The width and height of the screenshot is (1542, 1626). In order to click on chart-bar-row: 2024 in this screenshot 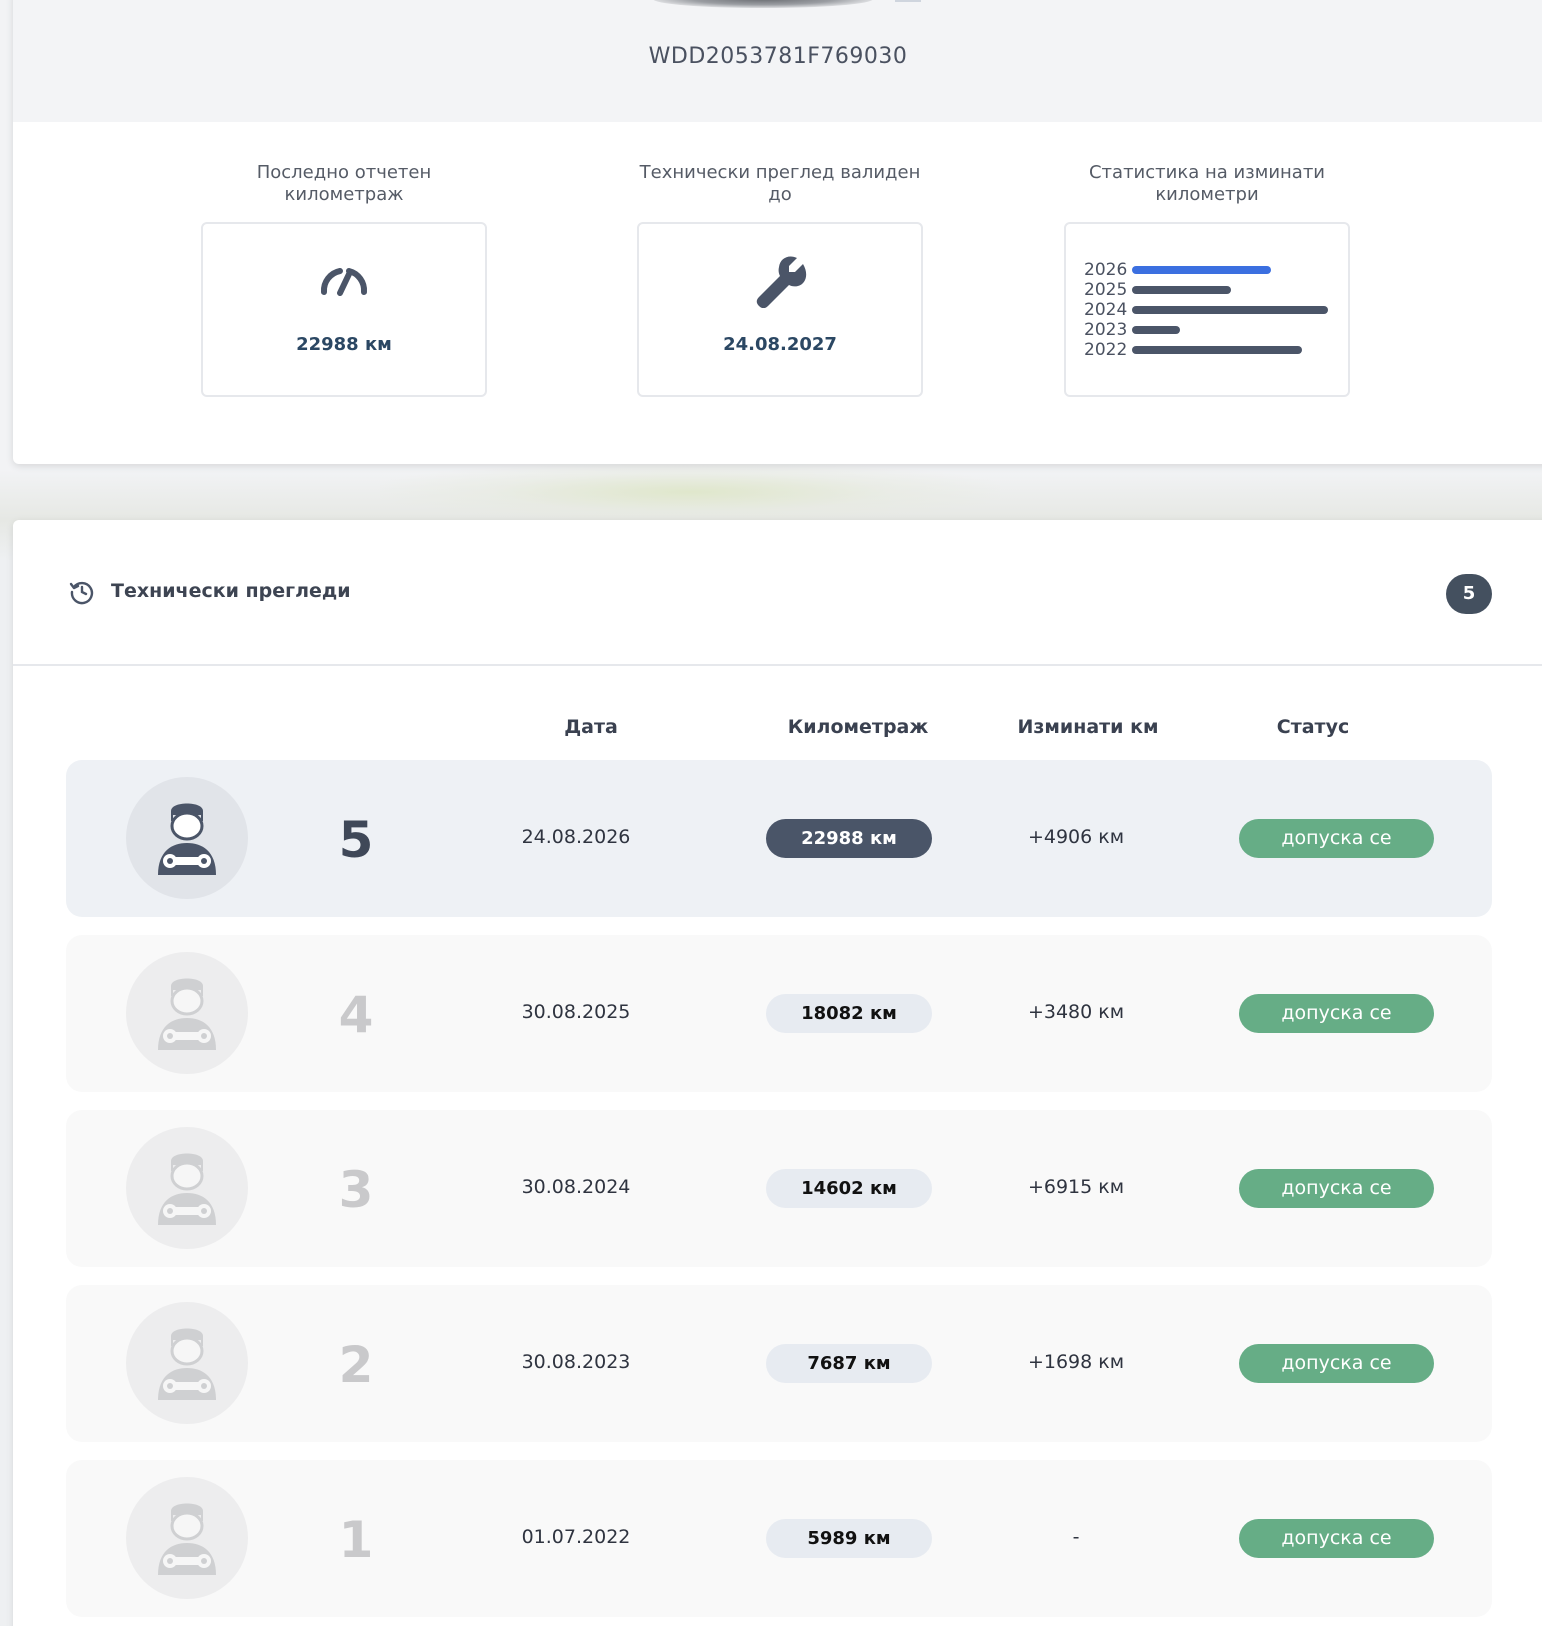, I will do `click(1209, 310)`.